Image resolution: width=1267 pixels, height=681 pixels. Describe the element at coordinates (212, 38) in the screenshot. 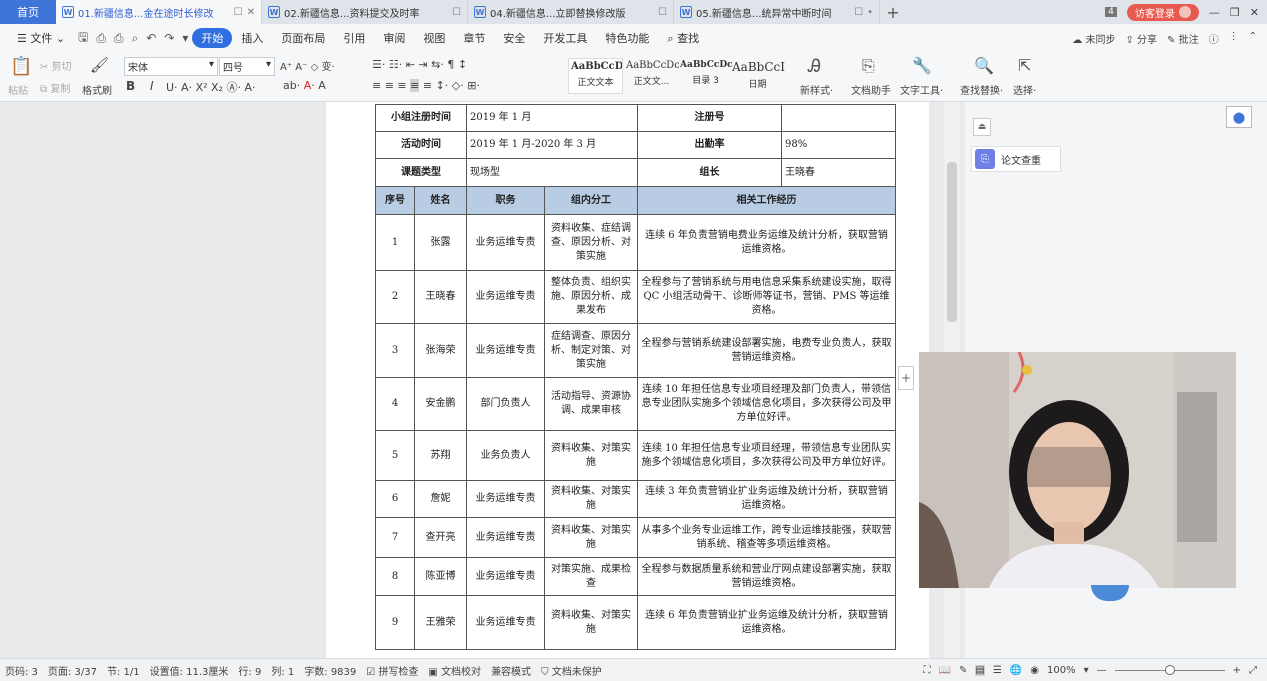

I see `tab-start: 开始` at that location.